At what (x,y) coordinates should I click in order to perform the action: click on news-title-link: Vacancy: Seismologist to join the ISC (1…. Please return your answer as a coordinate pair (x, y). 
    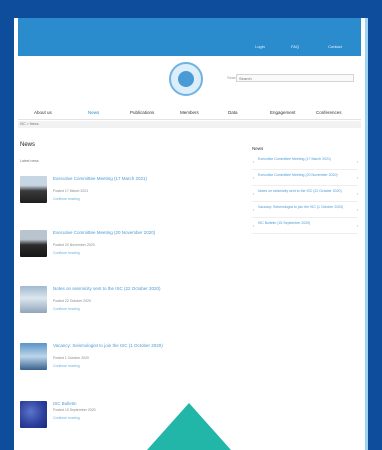
    Looking at the image, I should click on (140, 346).